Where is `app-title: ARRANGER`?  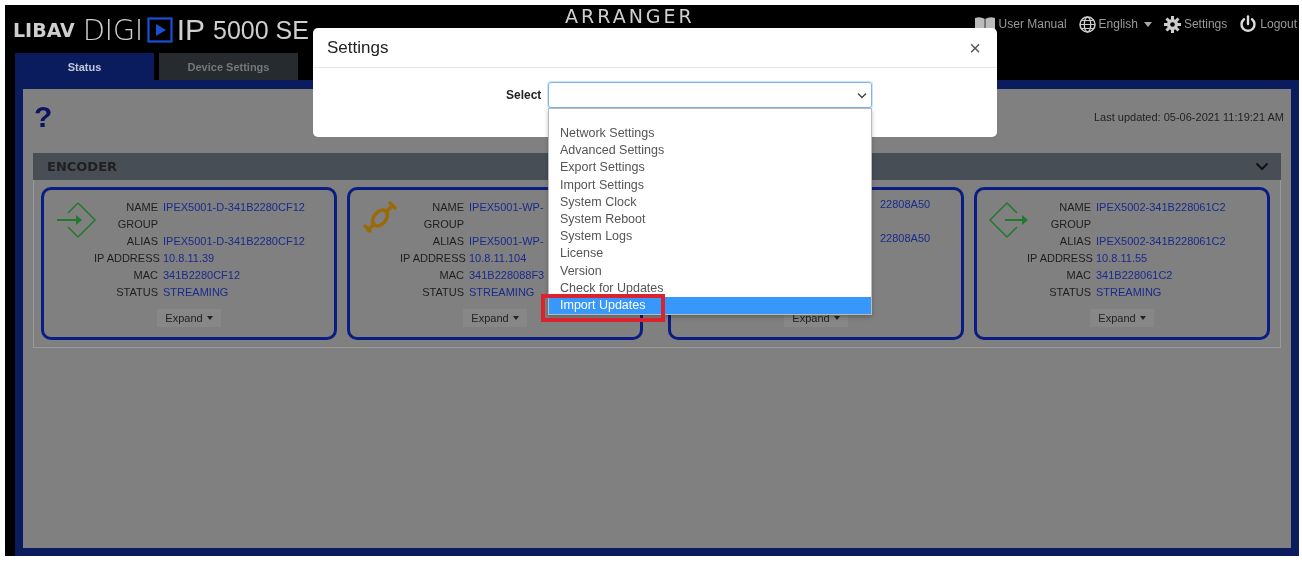
app-title: ARRANGER is located at coordinates (630, 16).